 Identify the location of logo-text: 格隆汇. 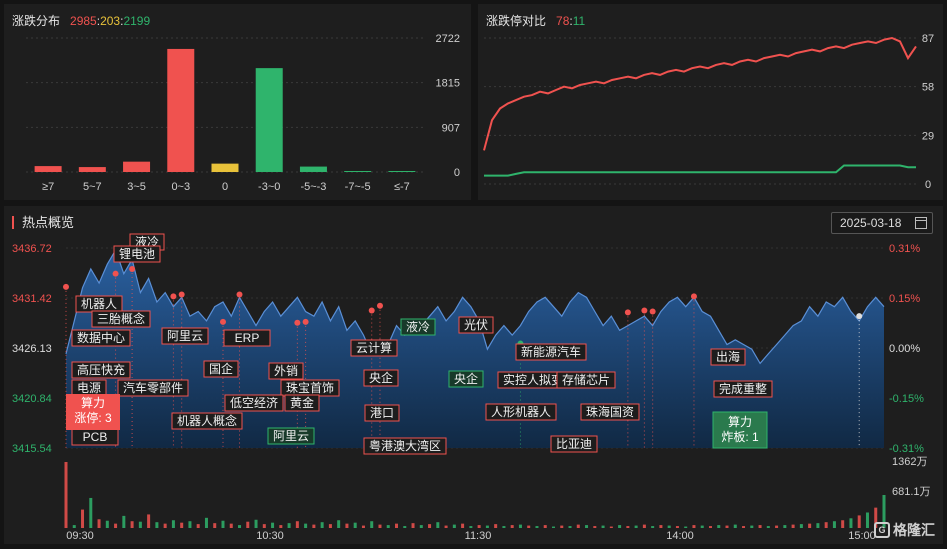
(914, 530).